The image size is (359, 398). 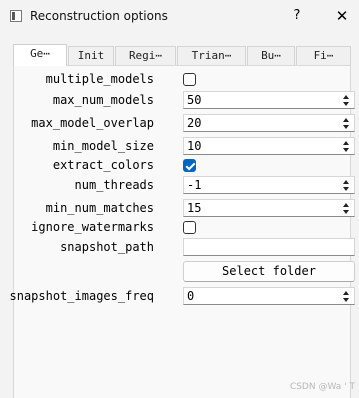 I want to click on window-title: Reconstruction options, so click(x=99, y=16).